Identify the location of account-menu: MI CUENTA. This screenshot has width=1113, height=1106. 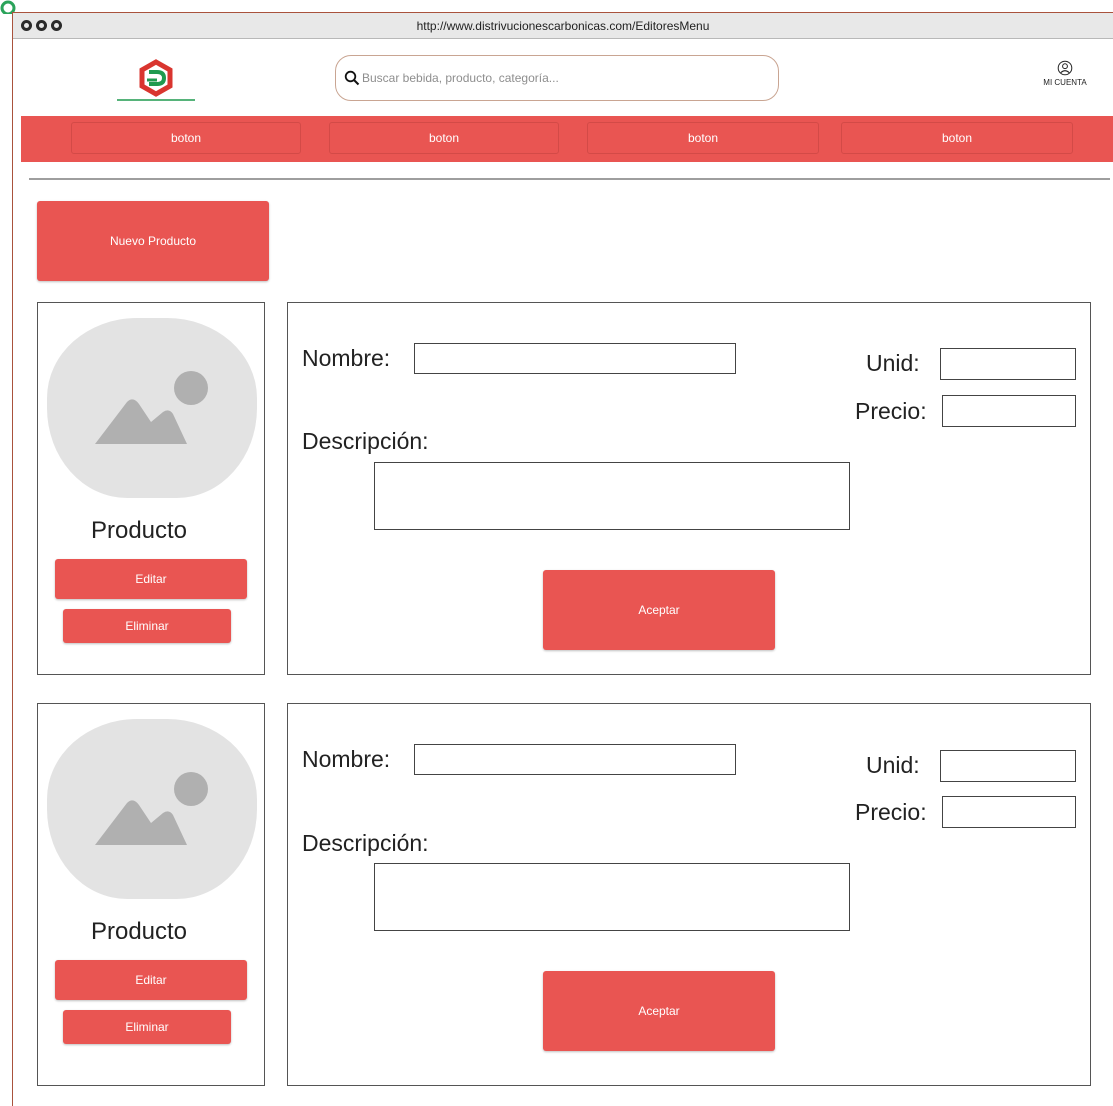
(1065, 73).